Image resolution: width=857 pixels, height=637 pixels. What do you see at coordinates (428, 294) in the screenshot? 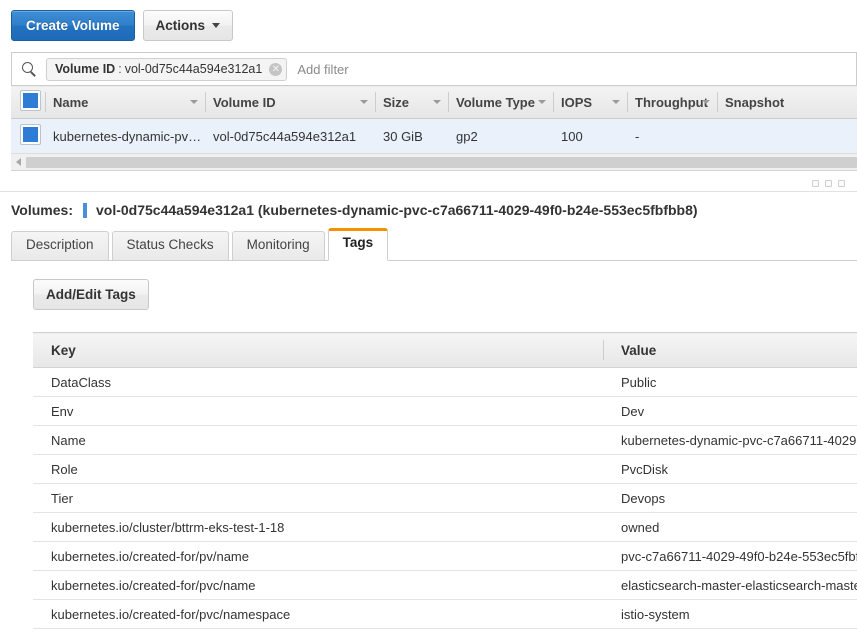
I see `tags-actions: Add/Edit Tags` at bounding box center [428, 294].